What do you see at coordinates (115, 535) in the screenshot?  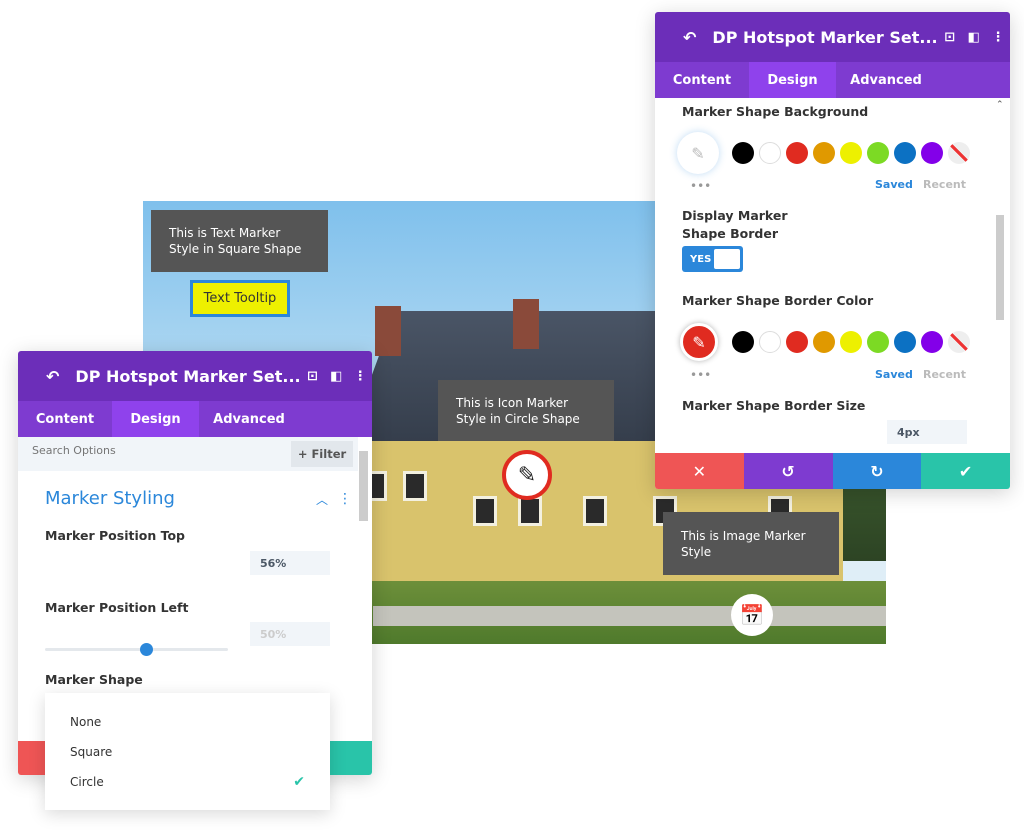 I see `position-top-label: Marker Position Top` at bounding box center [115, 535].